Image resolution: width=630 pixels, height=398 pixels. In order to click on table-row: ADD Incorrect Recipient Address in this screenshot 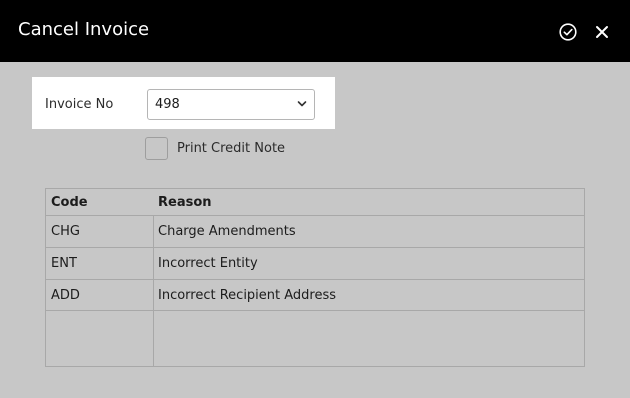, I will do `click(315, 295)`.